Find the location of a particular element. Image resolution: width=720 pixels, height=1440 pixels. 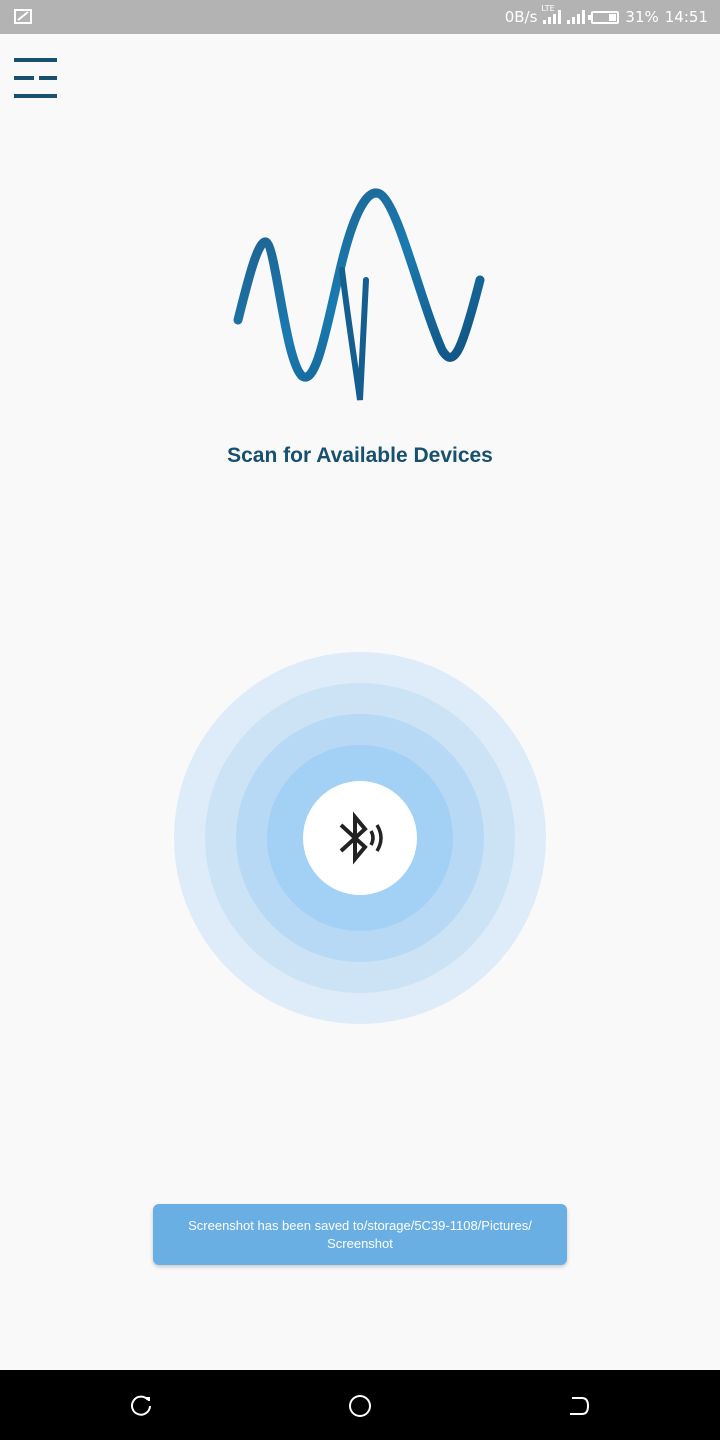

bluetooth-searching-icon is located at coordinates (361, 838).